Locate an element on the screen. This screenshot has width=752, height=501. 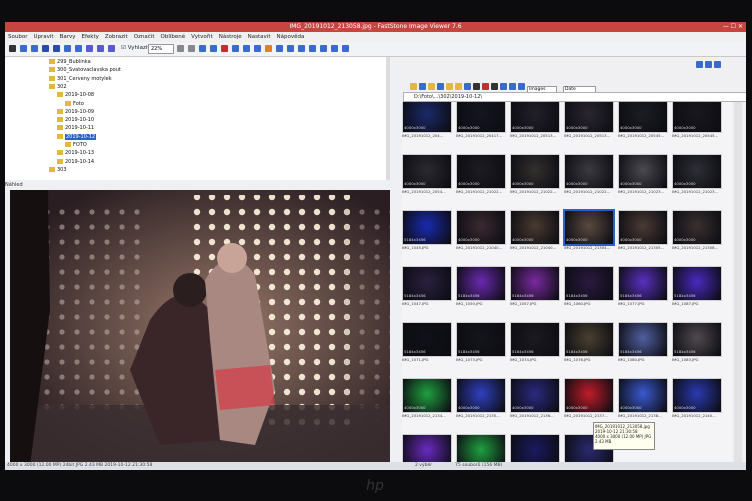
thumbnail: 5184x3456 IMG_1071.JPG is located at coordinates (427, 342).